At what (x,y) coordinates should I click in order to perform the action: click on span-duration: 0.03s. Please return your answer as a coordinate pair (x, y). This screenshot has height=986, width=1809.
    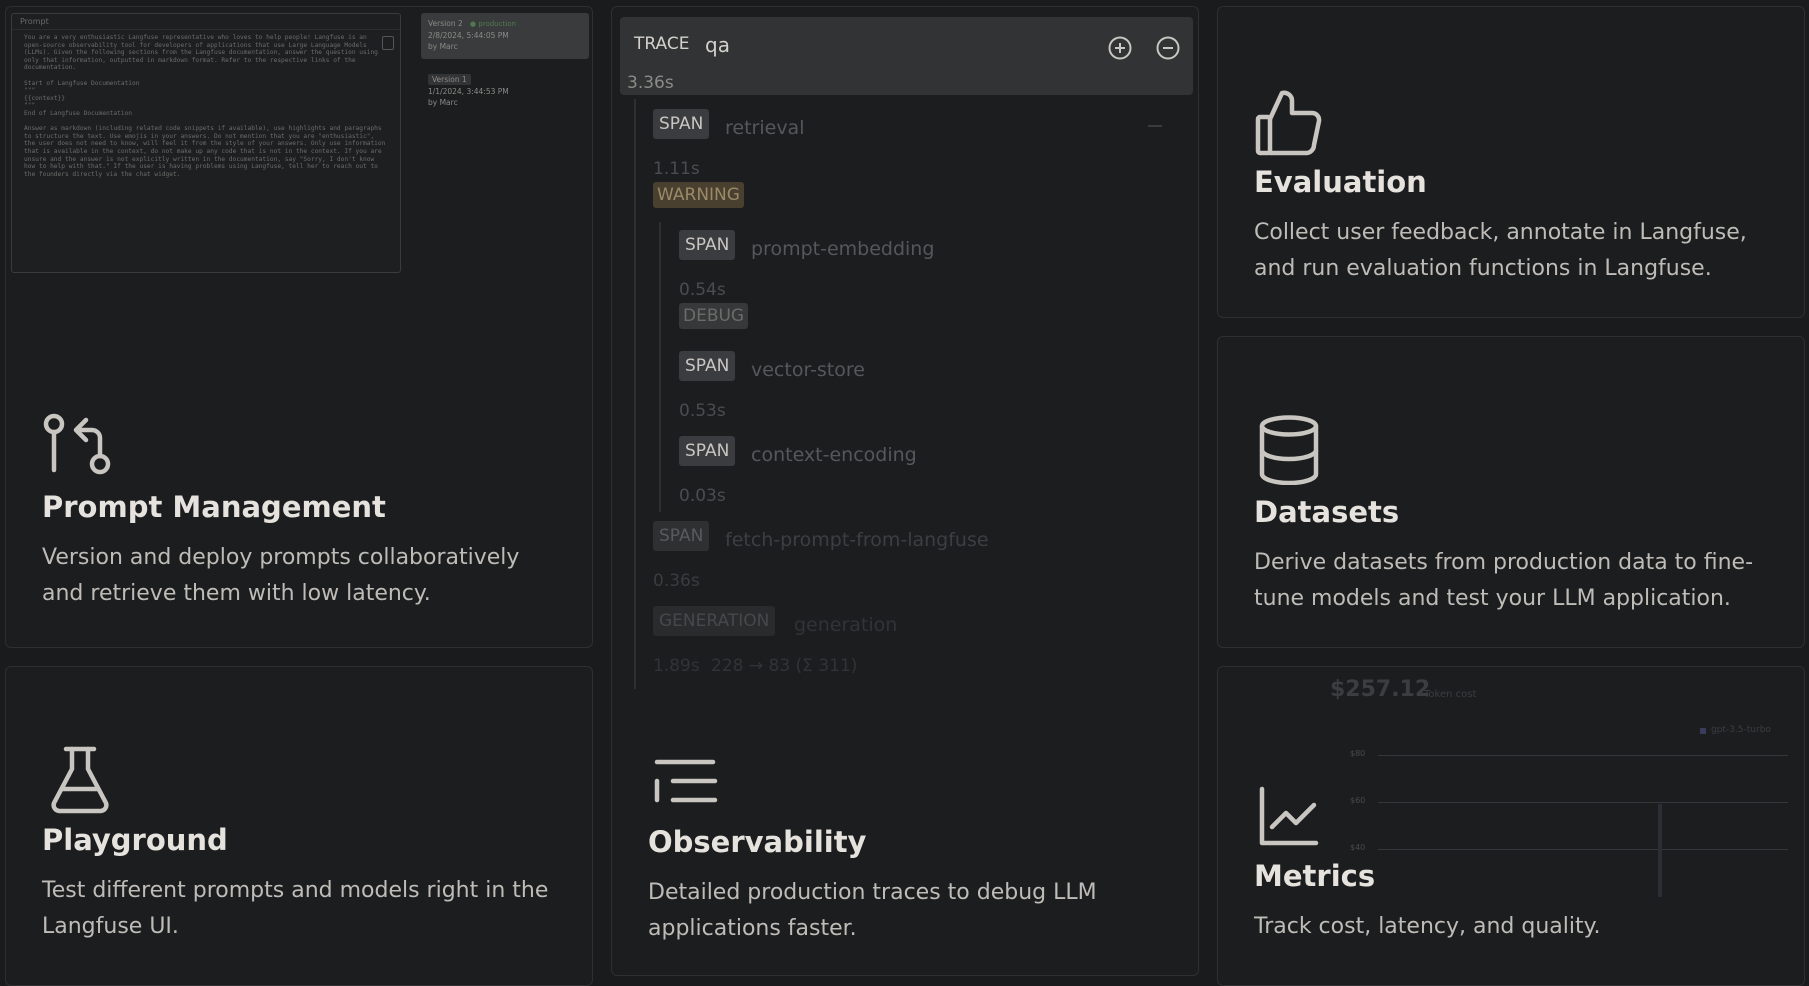
    Looking at the image, I should click on (702, 496).